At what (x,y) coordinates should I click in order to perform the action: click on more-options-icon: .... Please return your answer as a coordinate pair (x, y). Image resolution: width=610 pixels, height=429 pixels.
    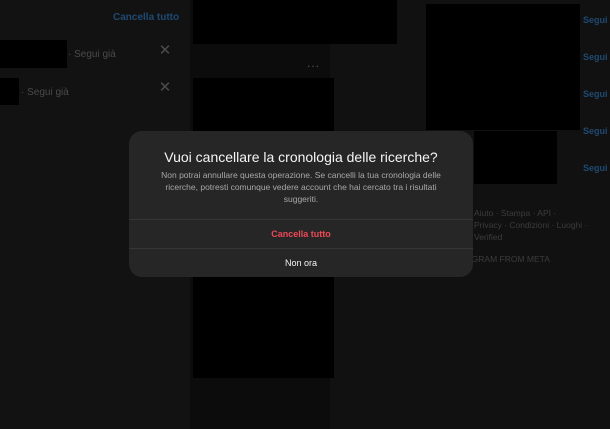
    Looking at the image, I should click on (313, 63).